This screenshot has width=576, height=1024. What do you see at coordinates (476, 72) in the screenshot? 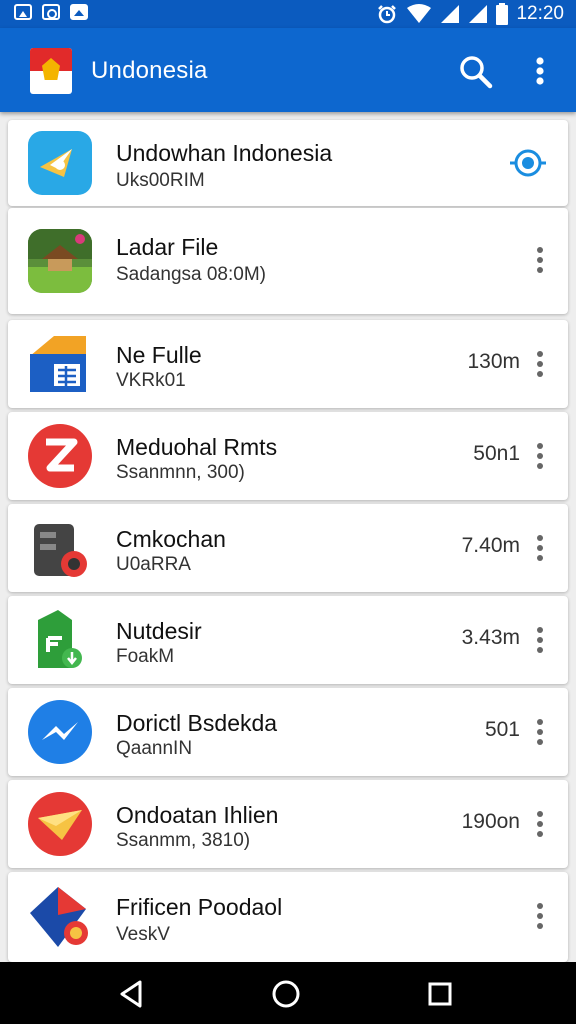
I see `search-icon` at bounding box center [476, 72].